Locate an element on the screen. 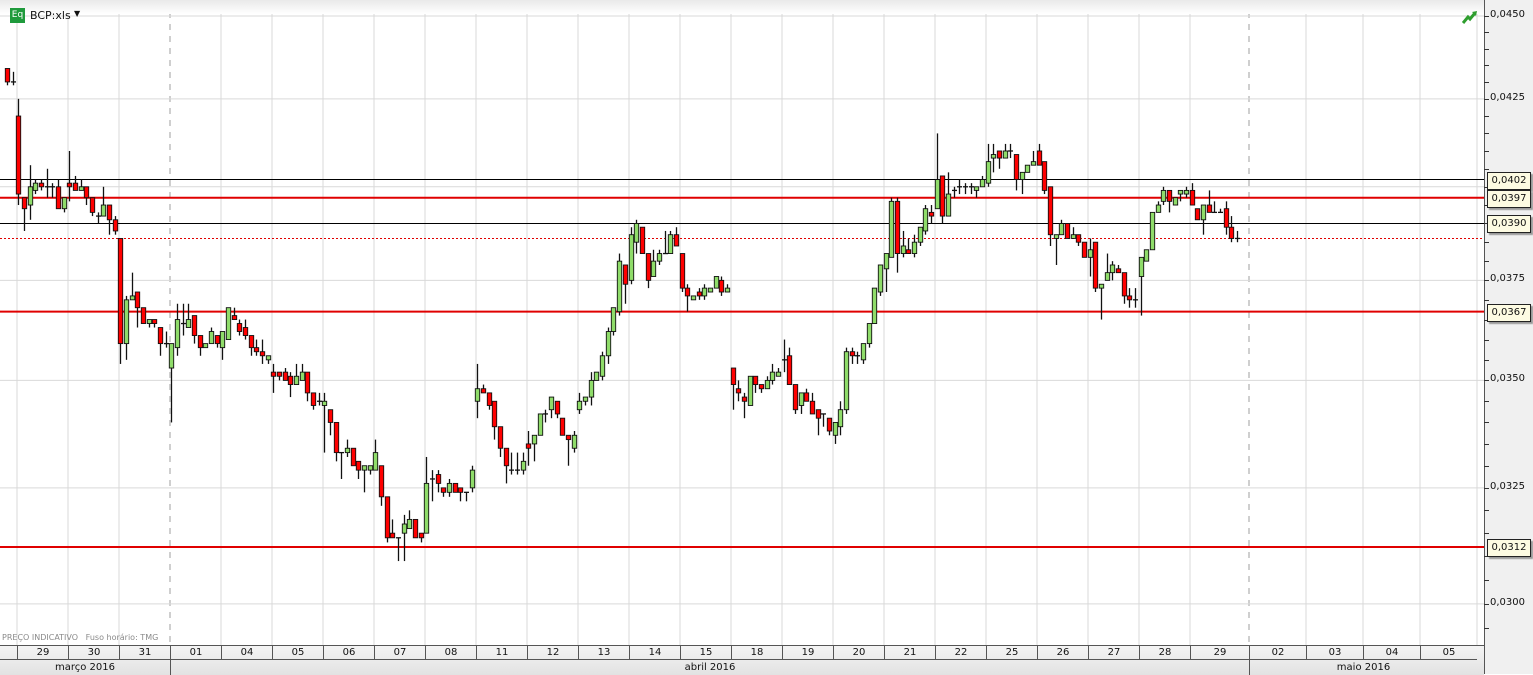 This screenshot has height=675, width=1533. x-day-label: 01 is located at coordinates (195, 653).